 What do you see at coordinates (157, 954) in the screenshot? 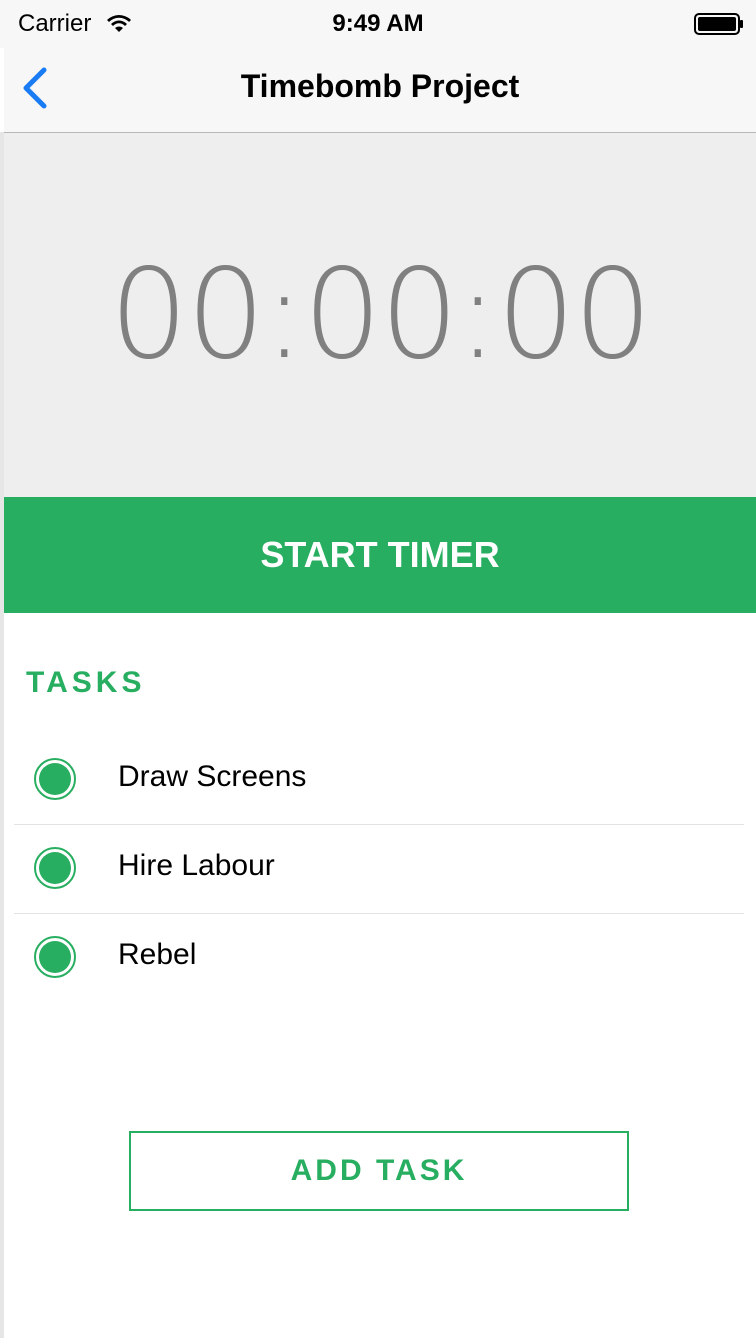
I see `task-label: Rebel` at bounding box center [157, 954].